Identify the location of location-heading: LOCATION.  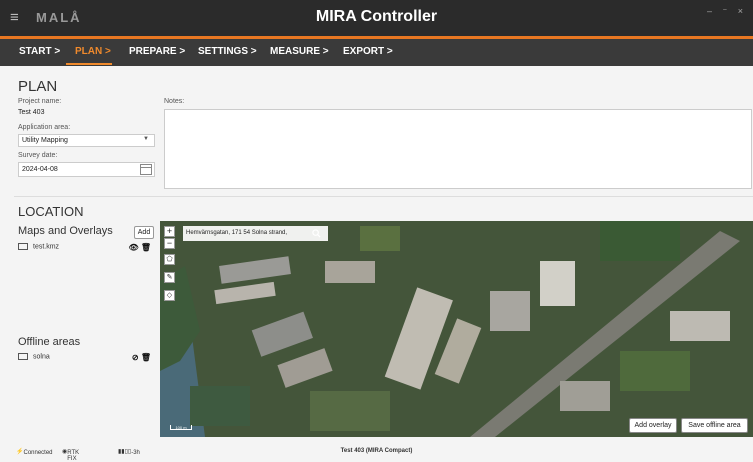
(51, 211).